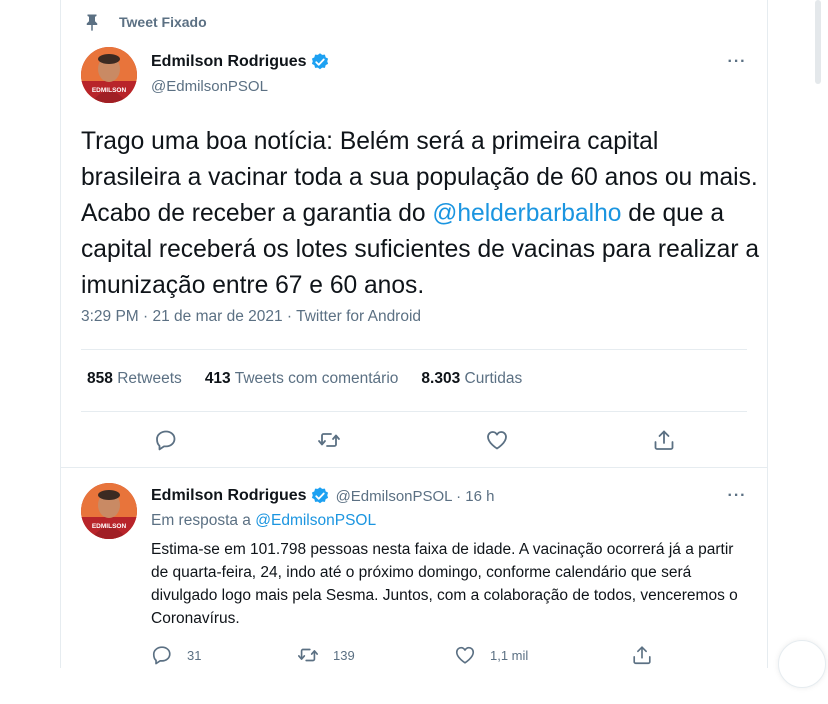 Image resolution: width=828 pixels, height=704 pixels. Describe the element at coordinates (326, 655) in the screenshot. I see `reply-retweet-button: 139` at that location.